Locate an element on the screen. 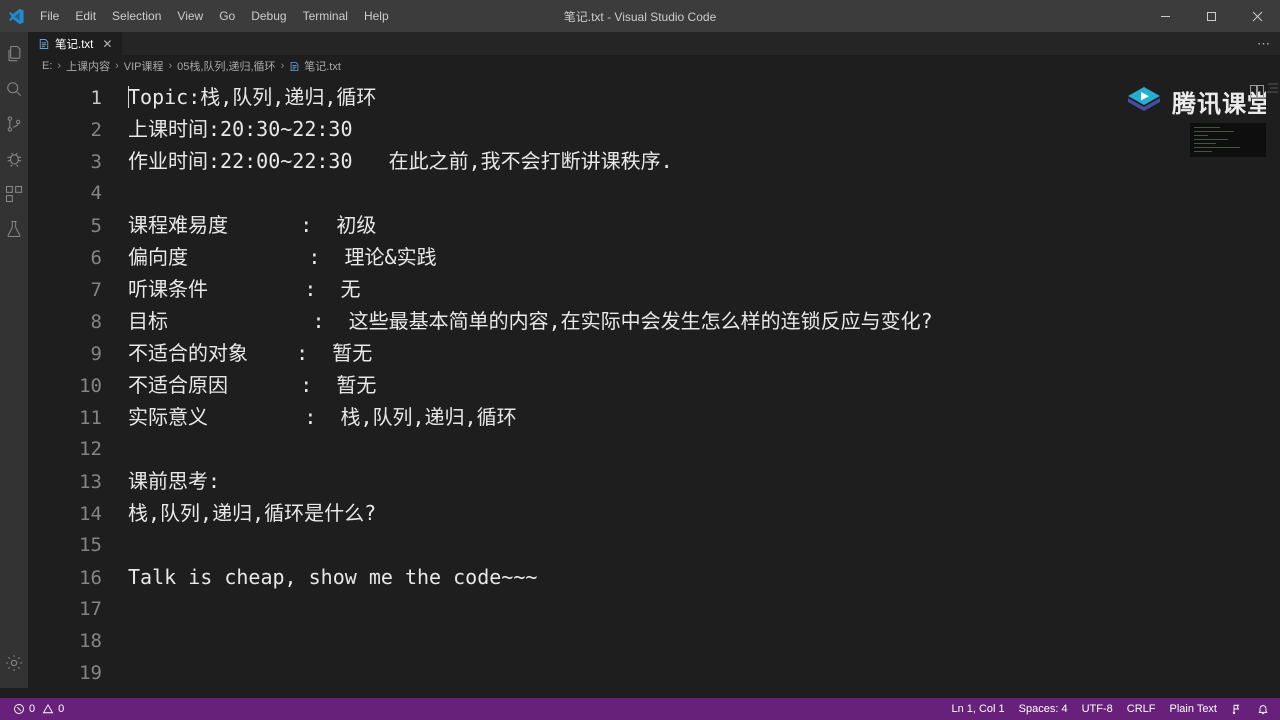 The height and width of the screenshot is (720, 1280). line-text-content: Topic:栈,队列,递归,循环 is located at coordinates (252, 97).